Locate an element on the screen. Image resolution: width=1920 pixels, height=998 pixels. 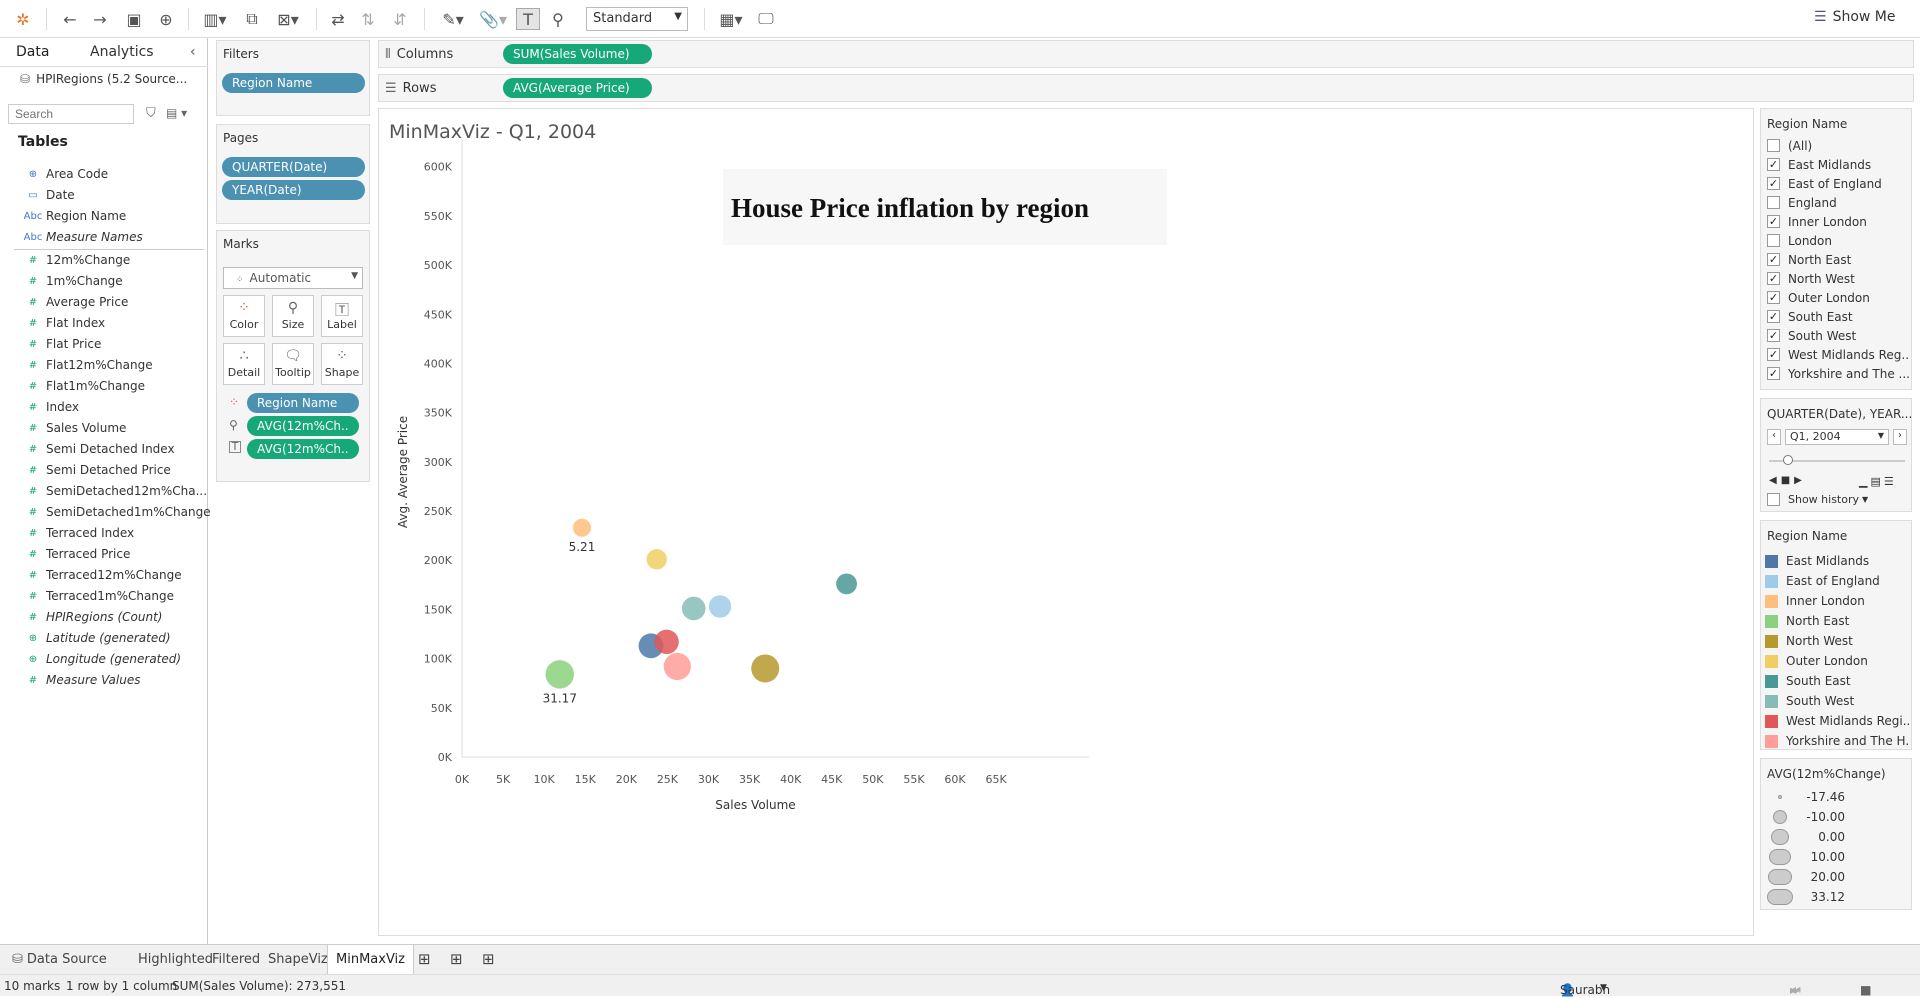
show-mark-labels-icon: T is located at coordinates (528, 19).